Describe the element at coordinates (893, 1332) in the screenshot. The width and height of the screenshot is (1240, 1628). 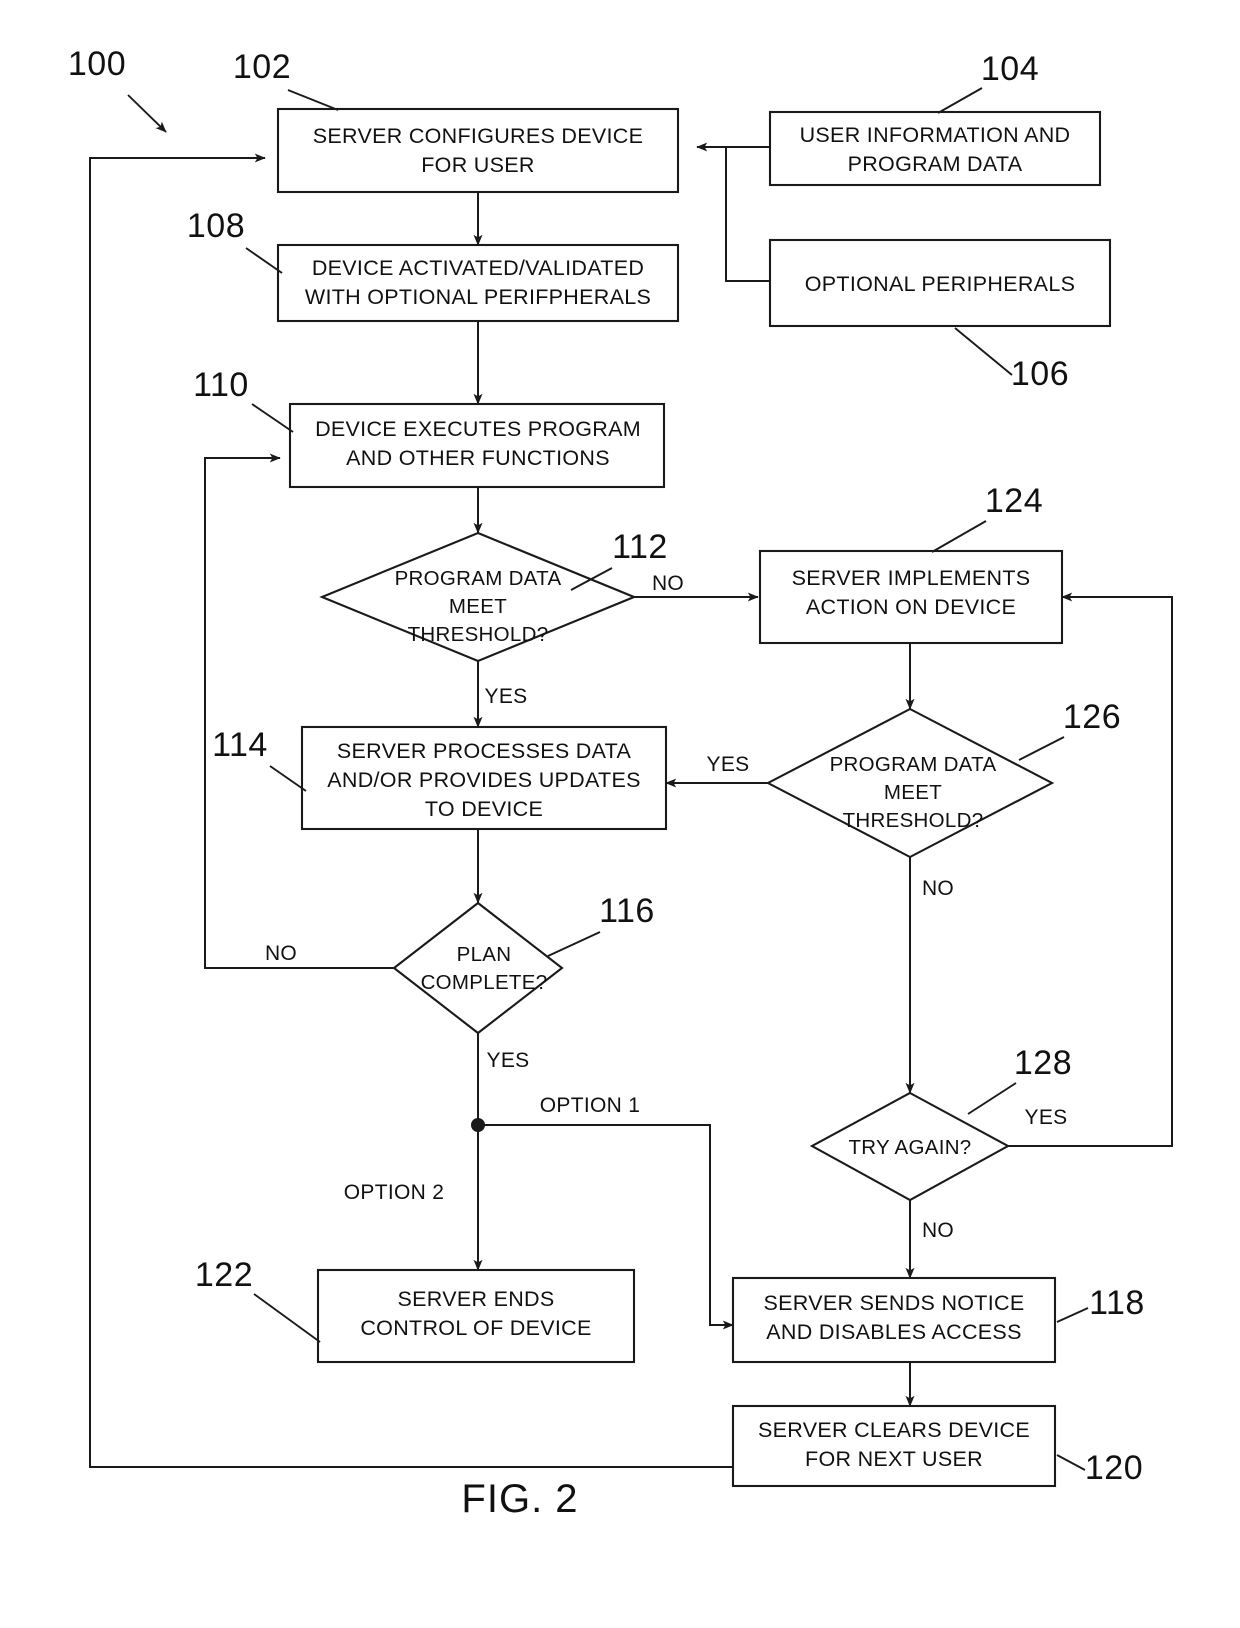
I see `node-118-label-line2: AND DISABLES ACCESS` at that location.